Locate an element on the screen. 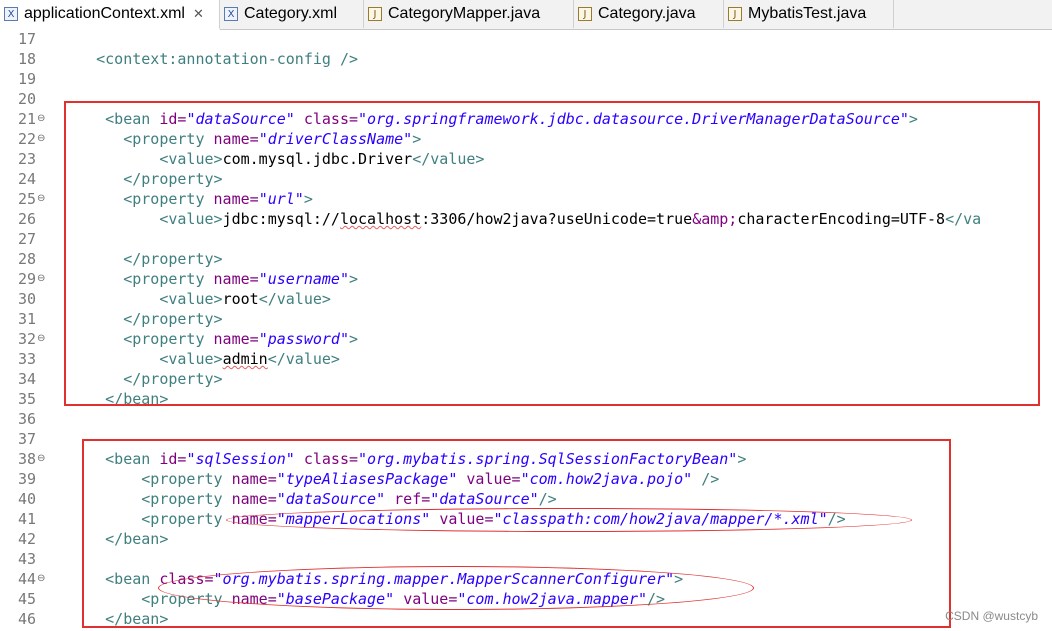  code-line: <context:annotation-config /> is located at coordinates (209, 59).